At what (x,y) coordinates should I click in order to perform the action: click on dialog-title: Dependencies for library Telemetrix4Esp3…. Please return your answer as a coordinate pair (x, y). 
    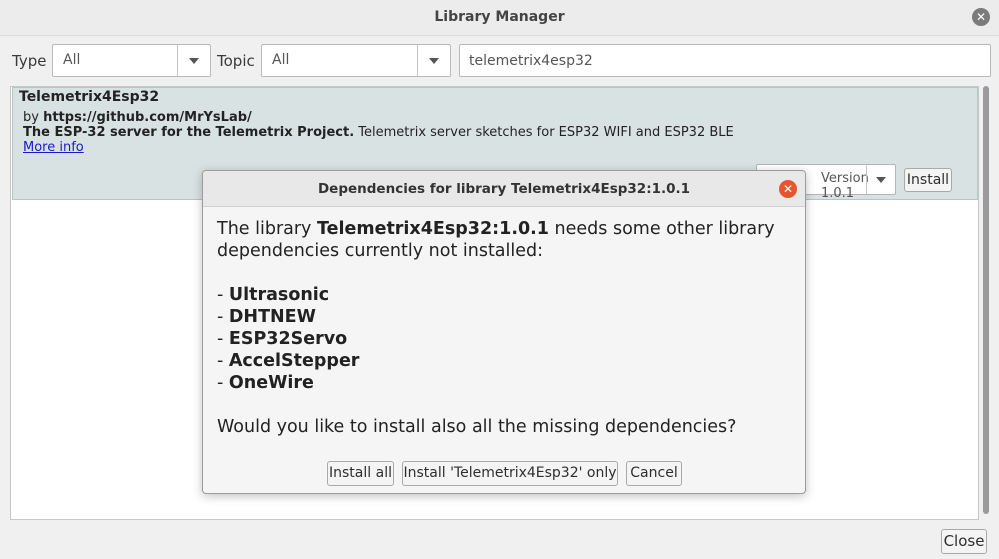
    Looking at the image, I should click on (504, 189).